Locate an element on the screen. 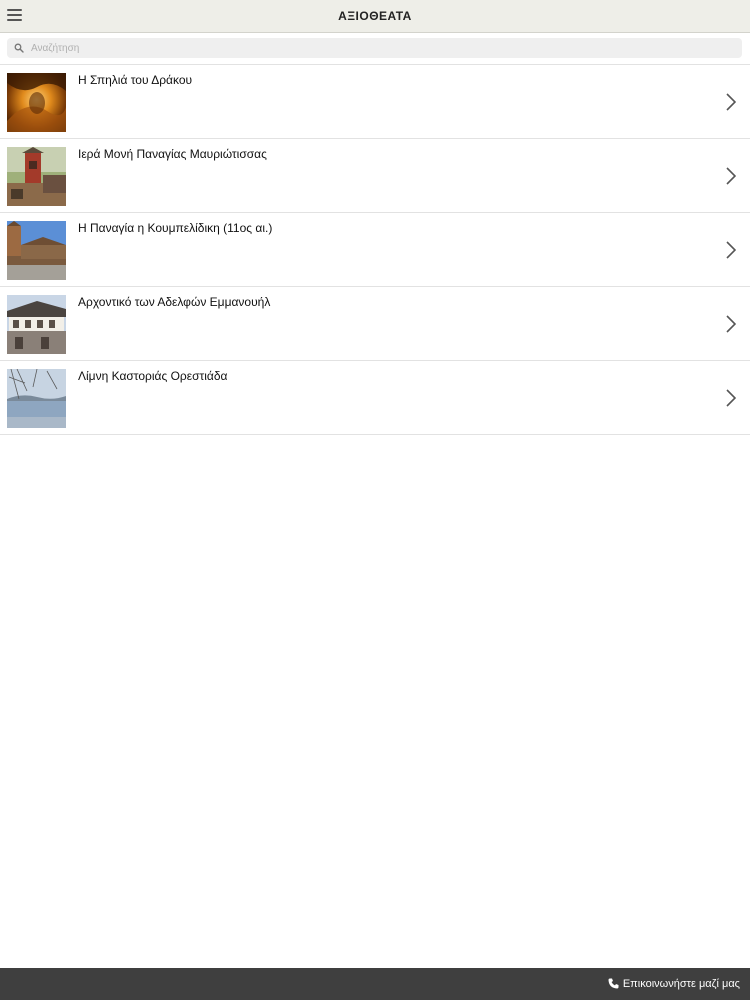 This screenshot has width=750, height=1000. list-item: Η Παναγία η Κουμπελίδικη (11ος αι.) is located at coordinates (375, 250).